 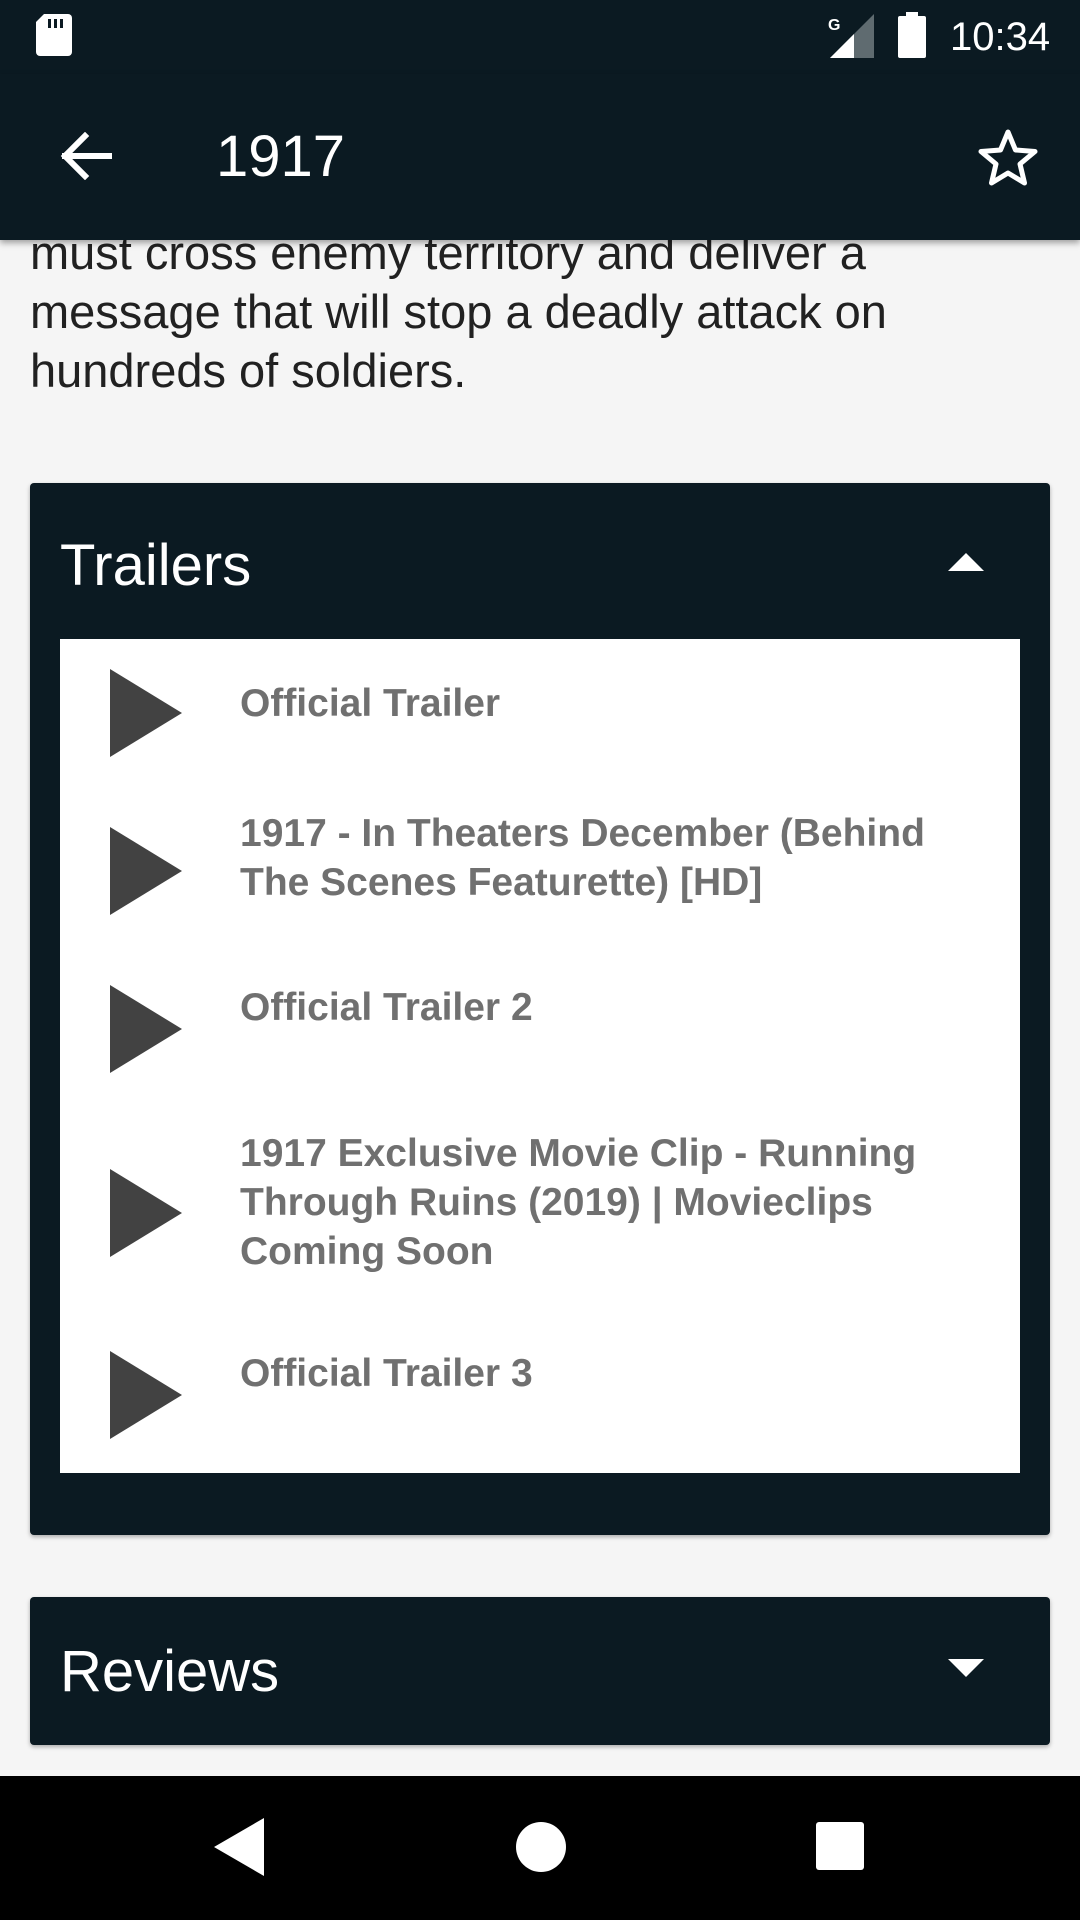 I want to click on status-time: 10:34, so click(x=1000, y=37).